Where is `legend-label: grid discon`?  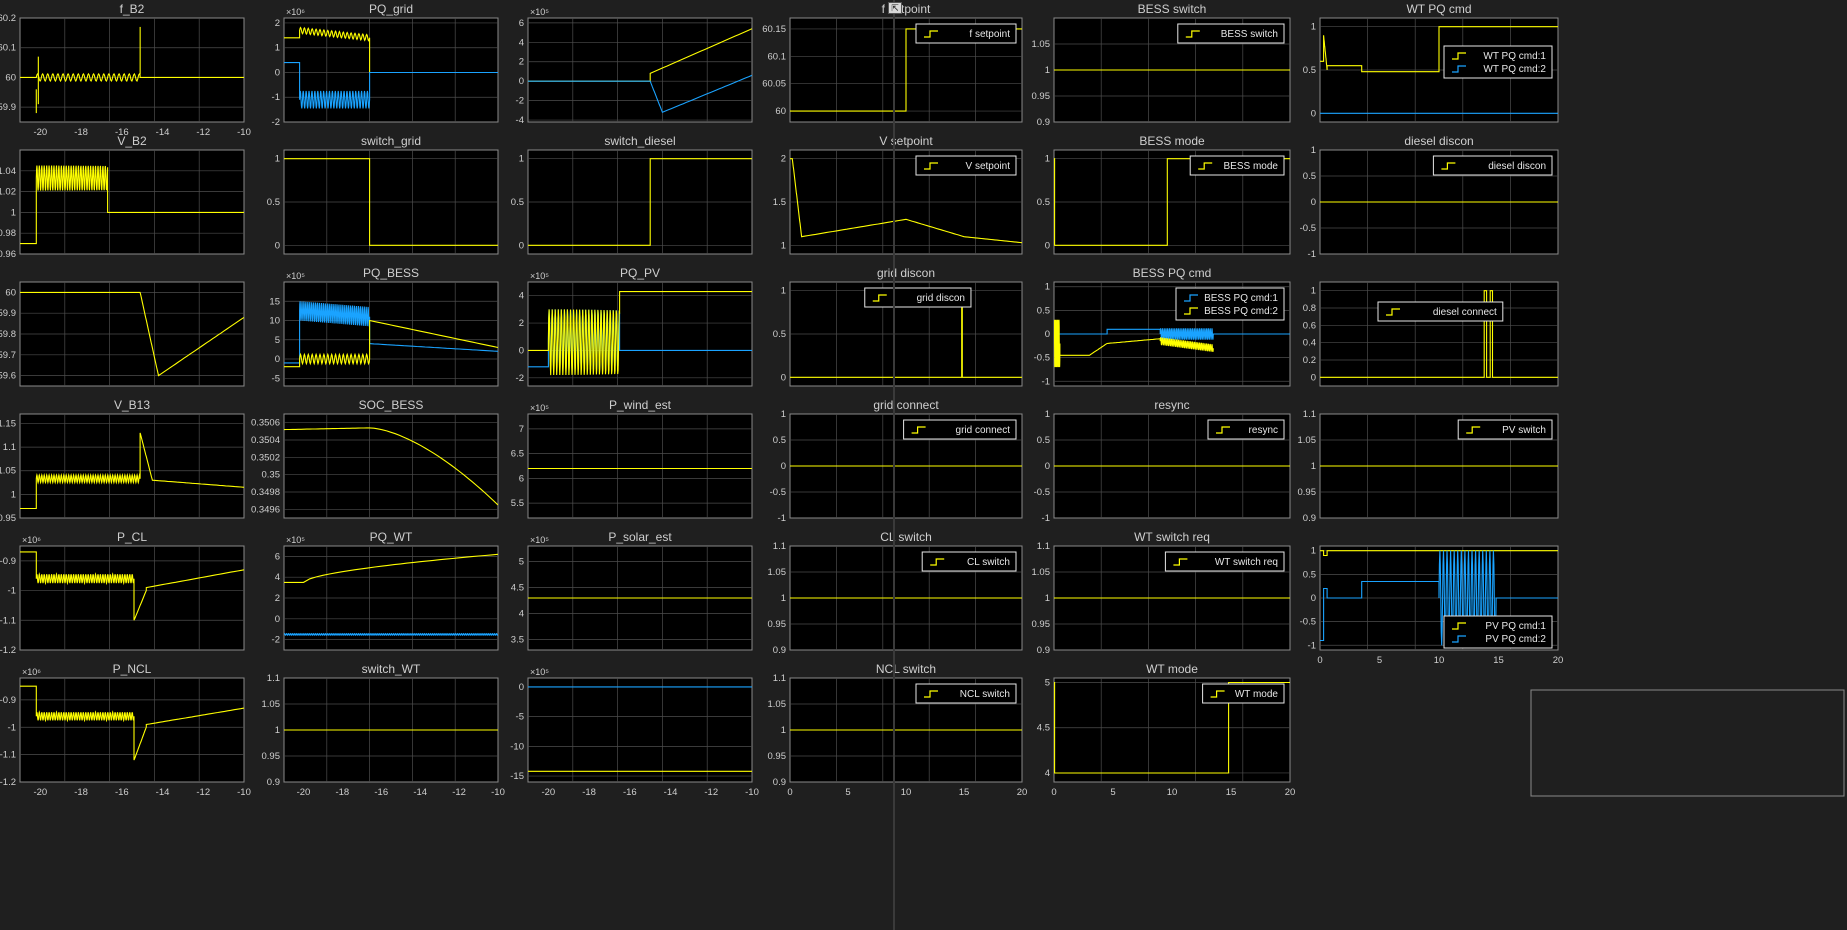 legend-label: grid discon is located at coordinates (941, 298).